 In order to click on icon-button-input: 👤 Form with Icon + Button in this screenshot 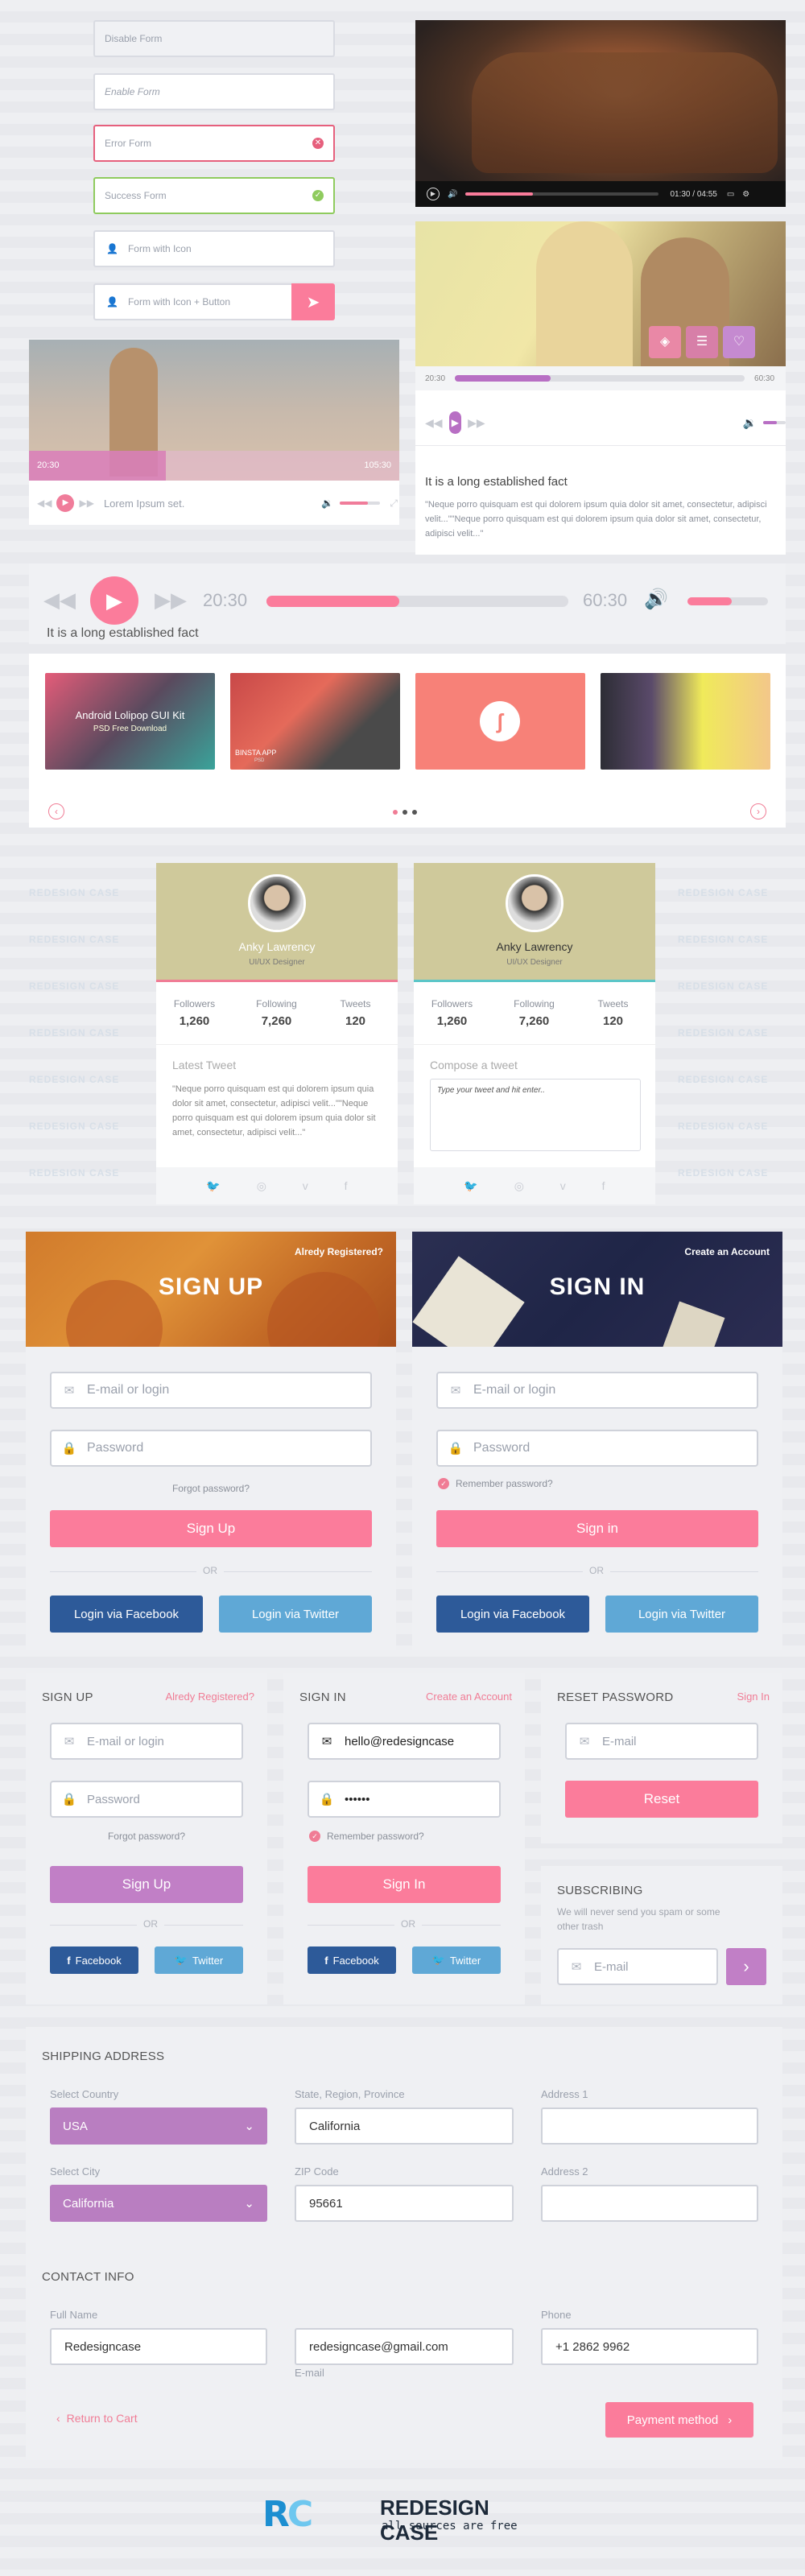, I will do `click(194, 301)`.